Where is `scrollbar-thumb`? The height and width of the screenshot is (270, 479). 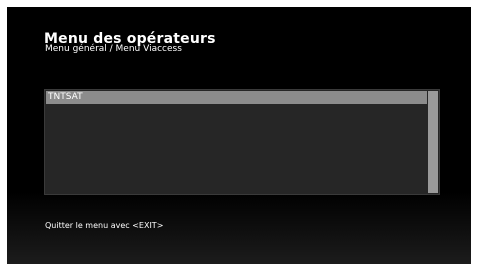 scrollbar-thumb is located at coordinates (433, 142).